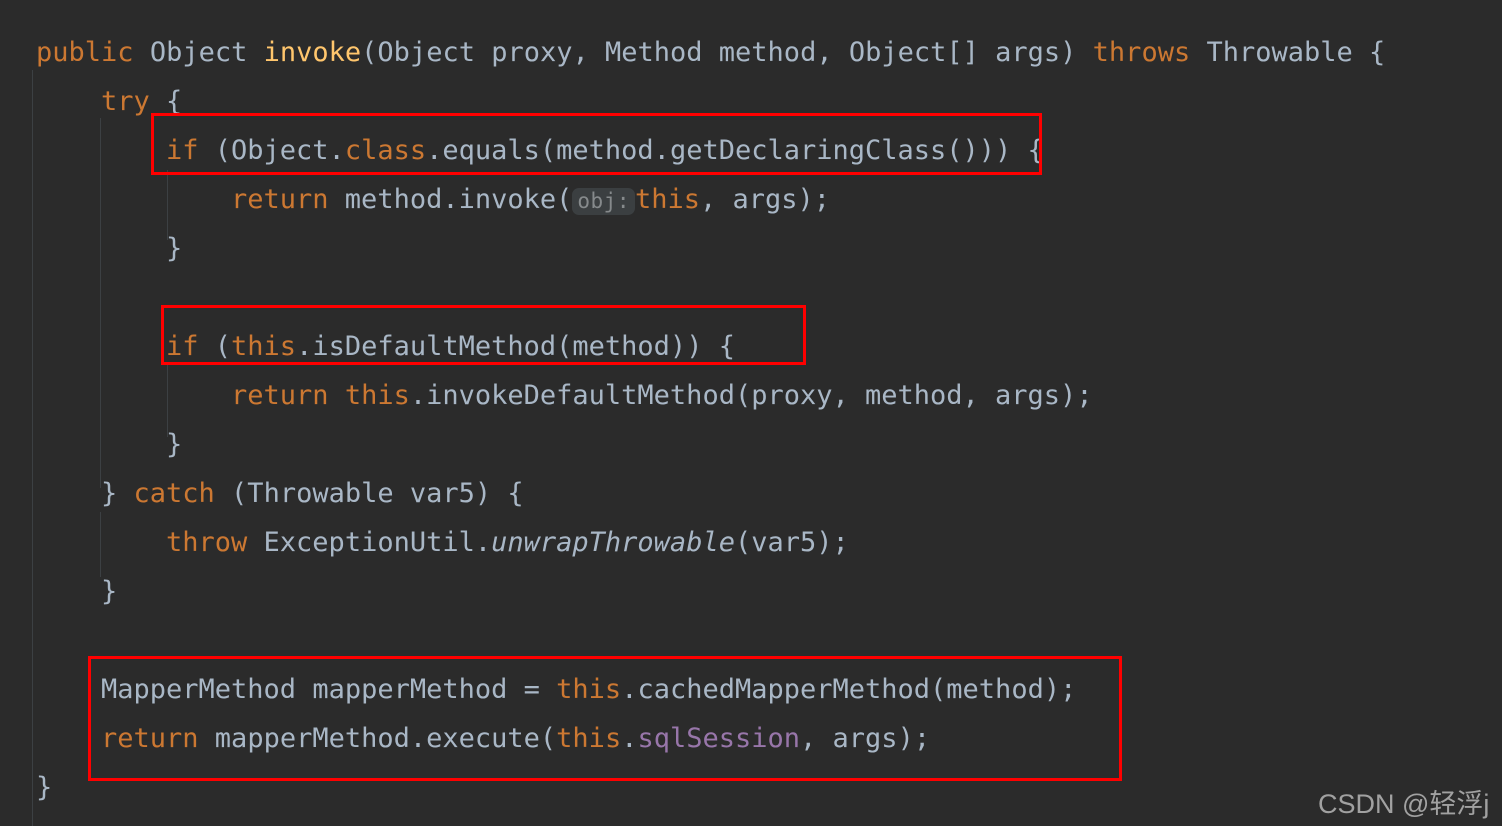 Image resolution: width=1502 pixels, height=826 pixels. Describe the element at coordinates (849, 689) in the screenshot. I see `code-token: .cachedMapperMethod(method);` at that location.